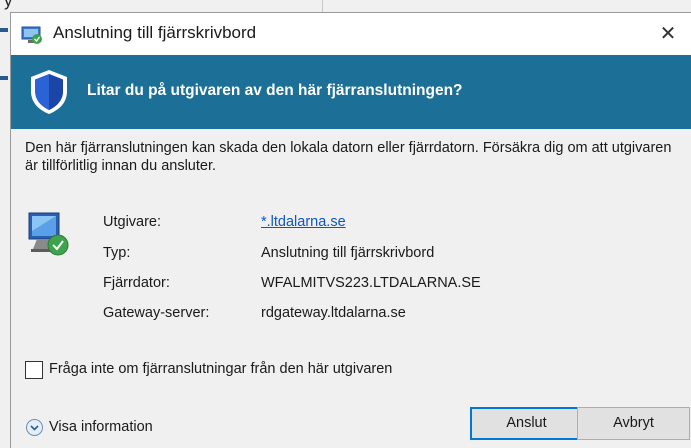  What do you see at coordinates (303, 222) in the screenshot?
I see `publisher-link: *.ltdalarna.se` at bounding box center [303, 222].